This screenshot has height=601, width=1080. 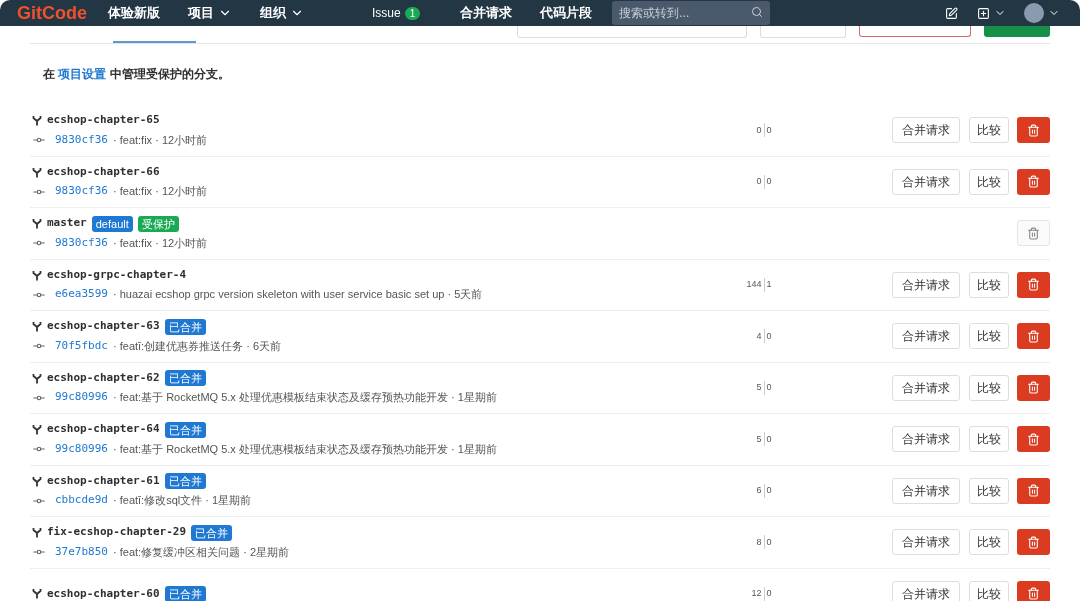 What do you see at coordinates (486, 13) in the screenshot?
I see `nav-link: 合并请求` at bounding box center [486, 13].